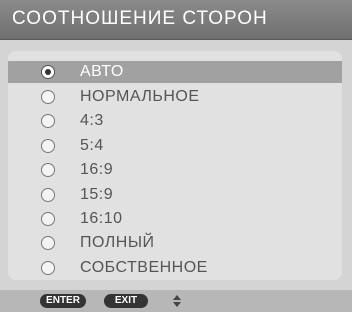 The width and height of the screenshot is (352, 312). What do you see at coordinates (92, 145) in the screenshot?
I see `option-label: 5:4` at bounding box center [92, 145].